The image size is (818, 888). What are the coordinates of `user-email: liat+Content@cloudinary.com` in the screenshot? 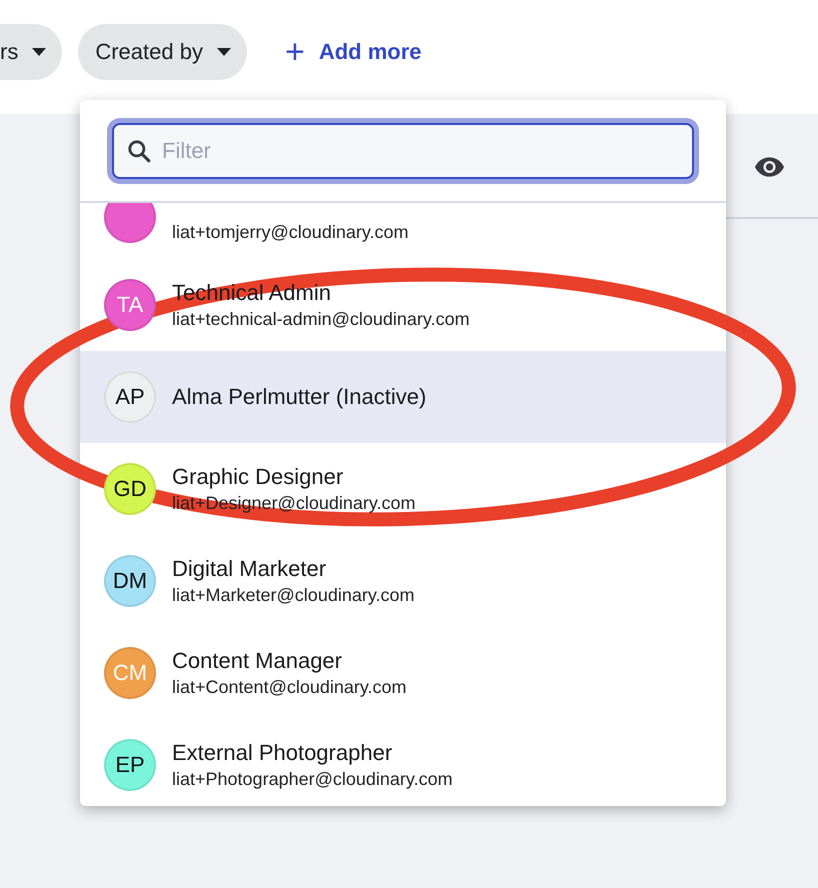 It's located at (289, 687).